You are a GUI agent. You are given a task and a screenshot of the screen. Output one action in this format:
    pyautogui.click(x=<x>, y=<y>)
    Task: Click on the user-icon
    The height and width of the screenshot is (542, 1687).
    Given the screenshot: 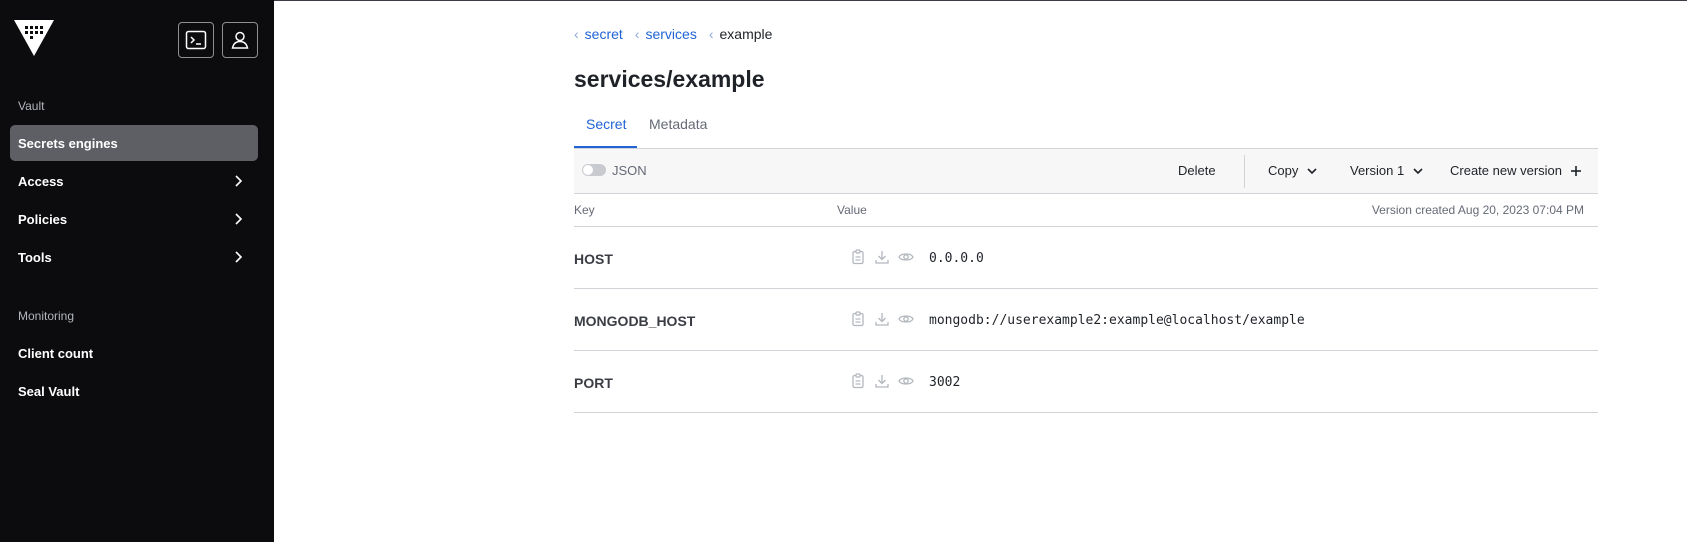 What is the action you would take?
    pyautogui.click(x=240, y=40)
    